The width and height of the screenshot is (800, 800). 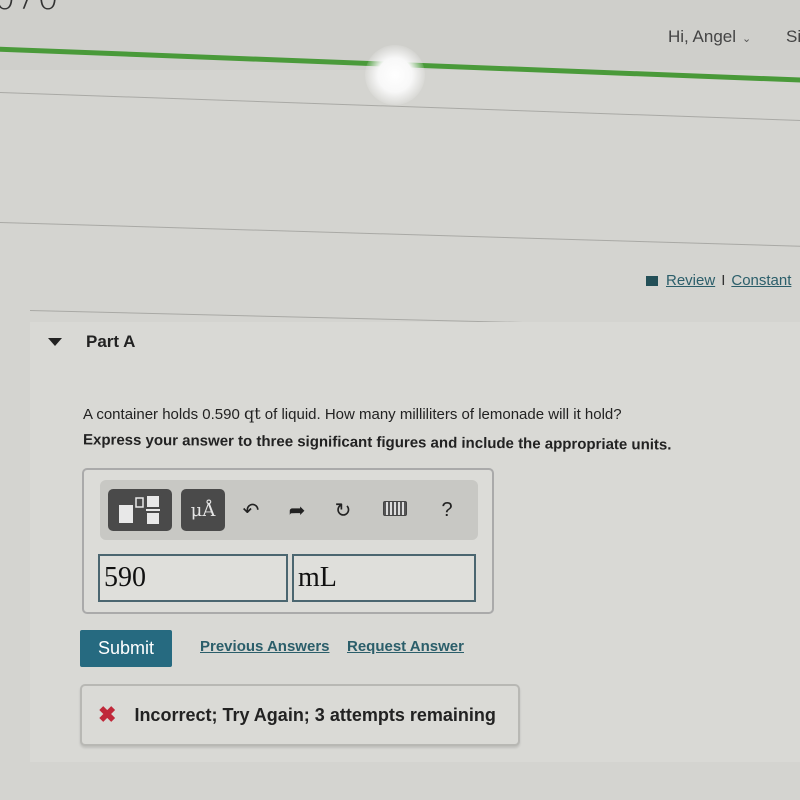 I want to click on question-unit: qt, so click(x=252, y=413).